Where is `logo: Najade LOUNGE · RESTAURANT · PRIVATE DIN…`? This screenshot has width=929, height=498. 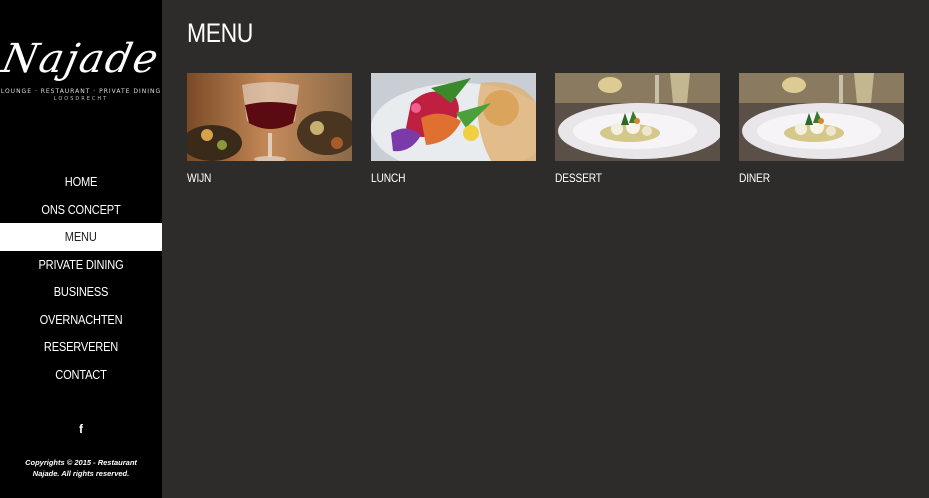
logo: Najade LOUNGE · RESTAURANT · PRIVATE DIN… is located at coordinates (82, 79).